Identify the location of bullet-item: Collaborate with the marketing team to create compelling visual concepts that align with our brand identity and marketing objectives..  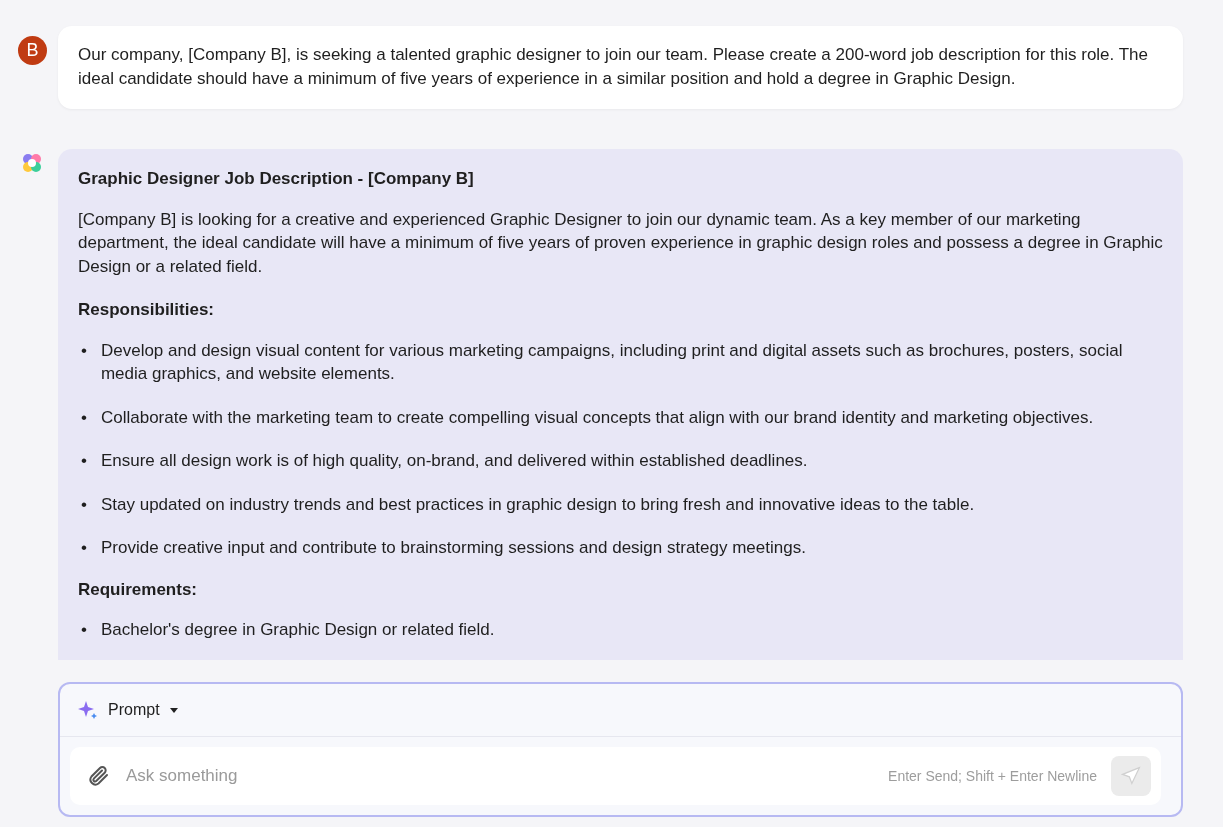
(597, 417).